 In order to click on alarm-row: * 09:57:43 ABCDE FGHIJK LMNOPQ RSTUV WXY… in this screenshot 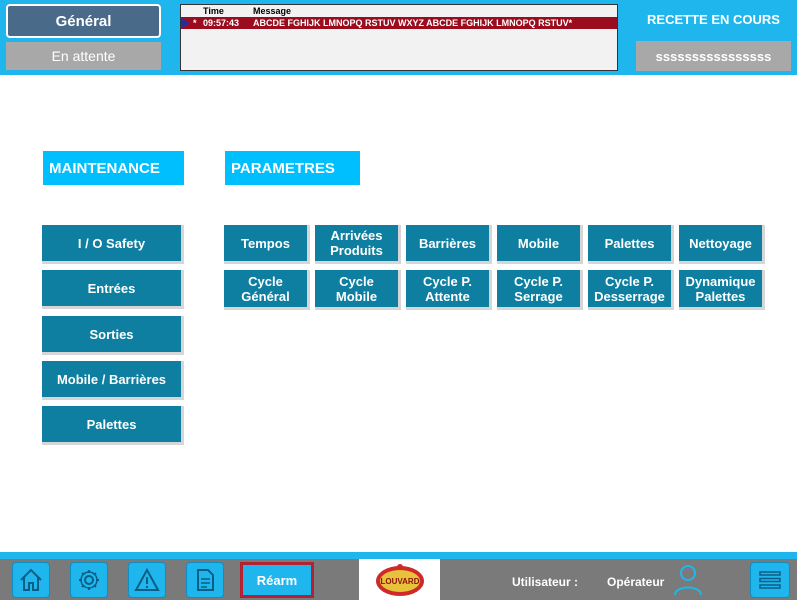, I will do `click(399, 23)`.